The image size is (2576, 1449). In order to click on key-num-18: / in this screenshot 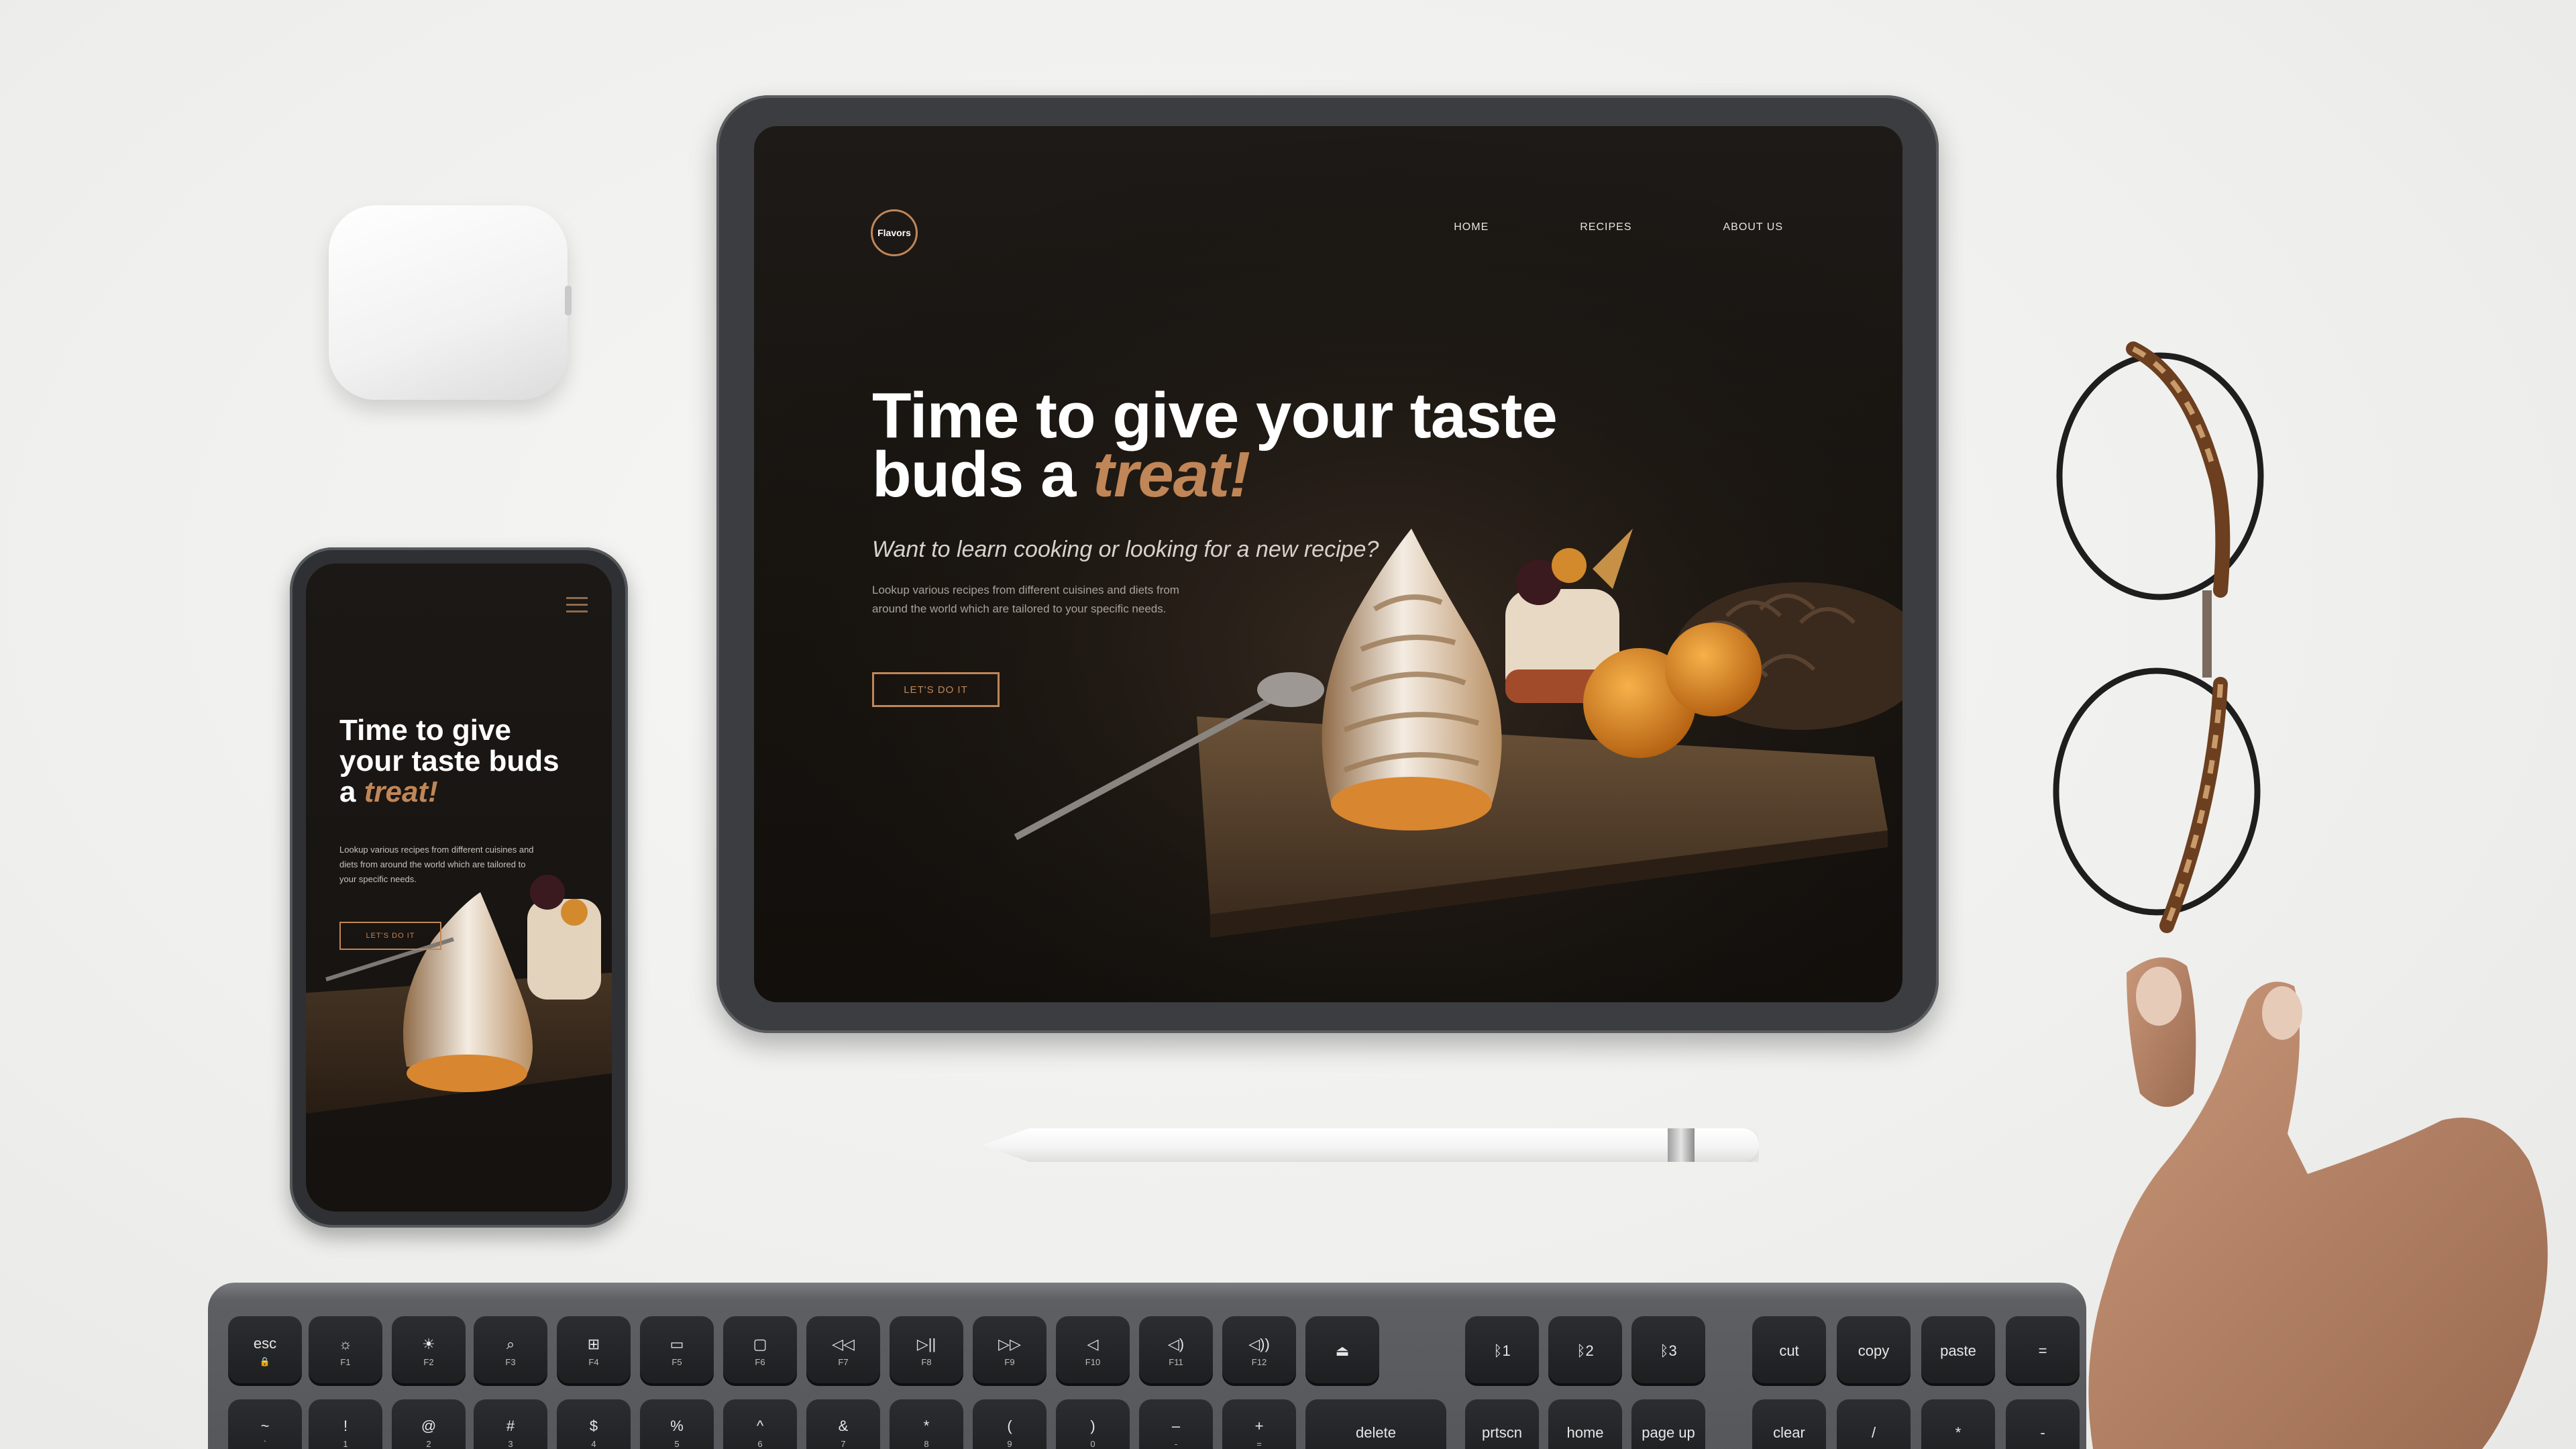, I will do `click(1874, 1424)`.